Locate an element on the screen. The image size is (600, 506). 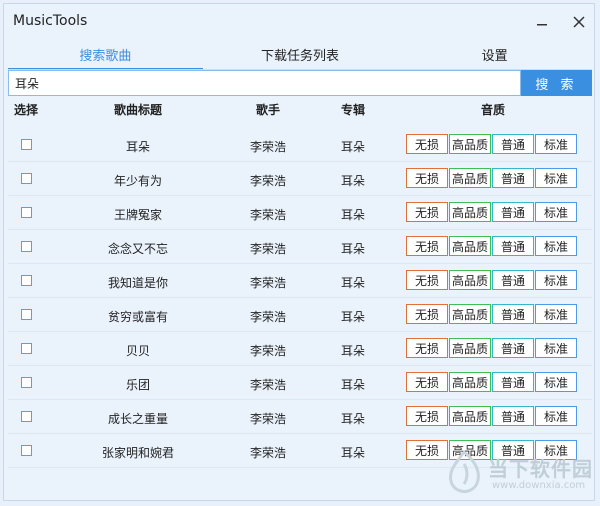
tab-download-tasks: 下载任务列表 is located at coordinates (300, 57).